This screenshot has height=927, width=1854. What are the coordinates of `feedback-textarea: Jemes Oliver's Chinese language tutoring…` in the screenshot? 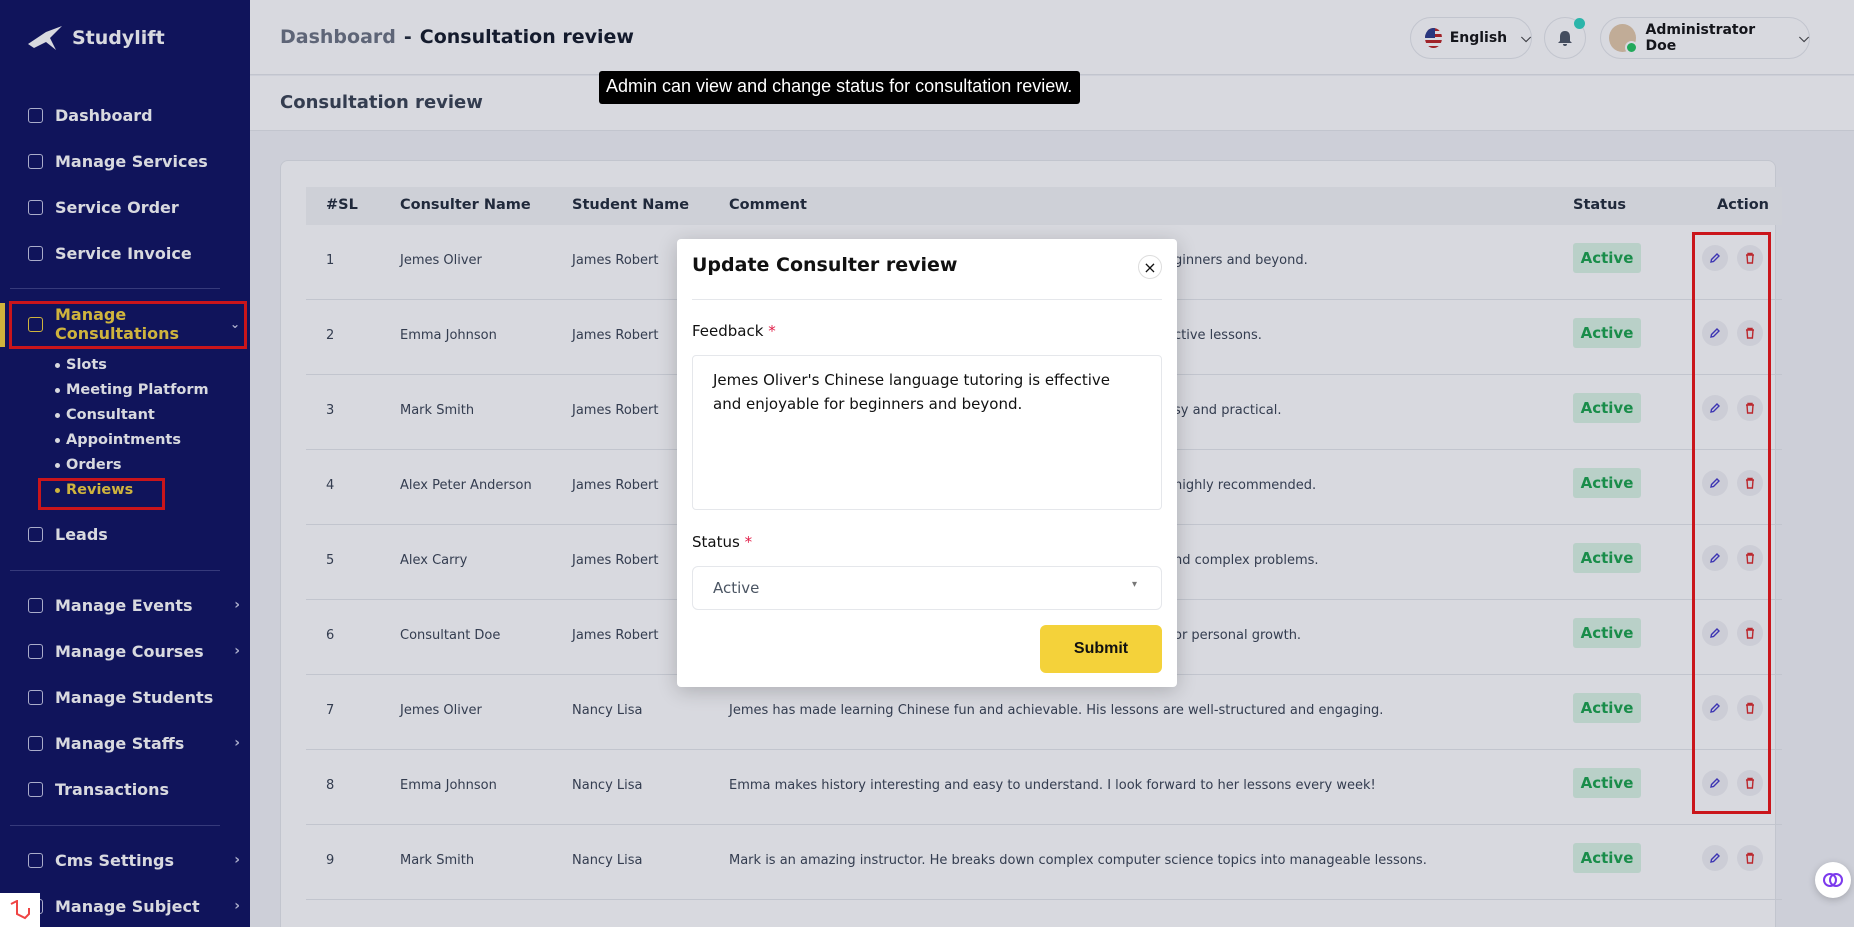 It's located at (927, 432).